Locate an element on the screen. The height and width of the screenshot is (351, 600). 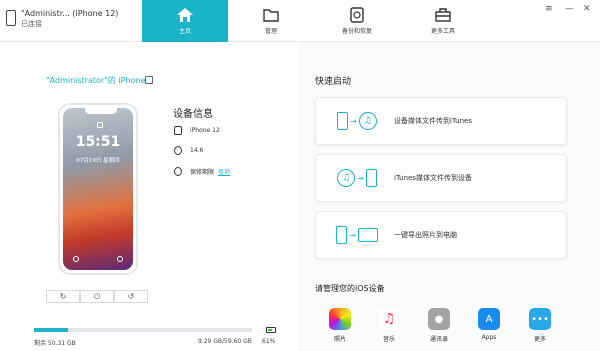
card-label: iTunes媒体文件传到设备 is located at coordinates (433, 178).